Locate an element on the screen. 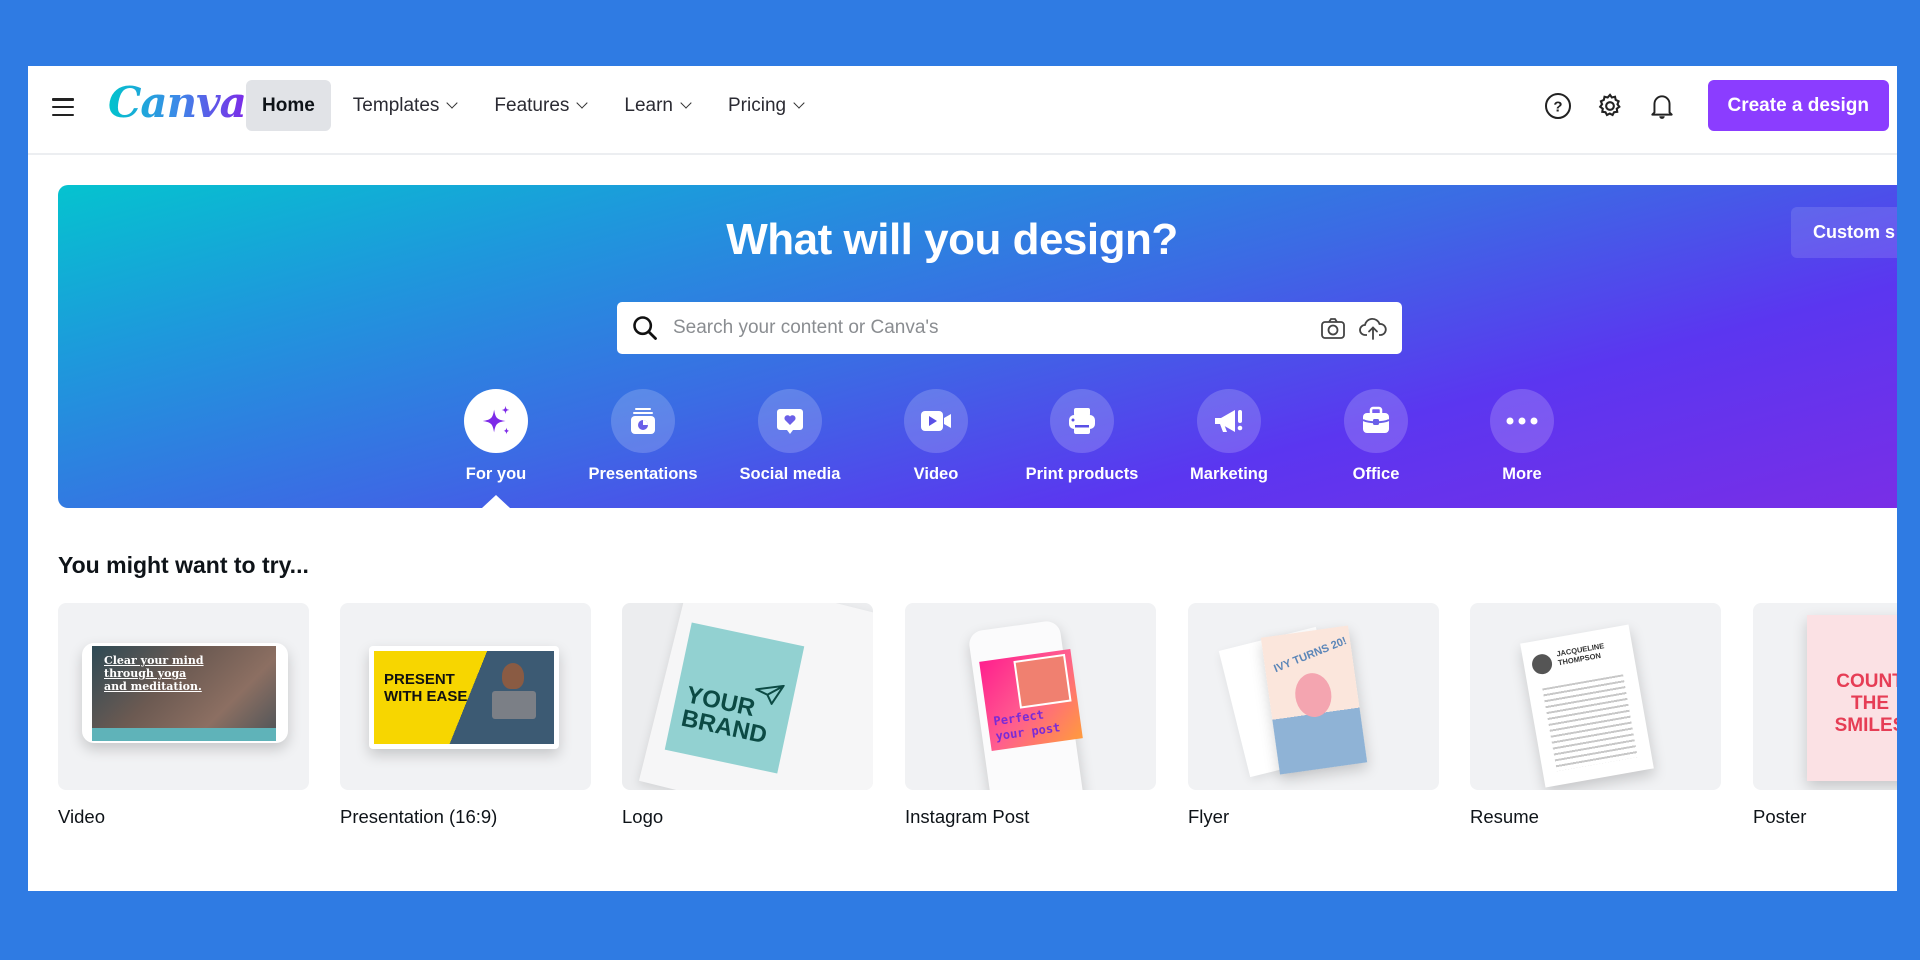 Image resolution: width=1920 pixels, height=960 pixels. nav-features: Features is located at coordinates (540, 105).